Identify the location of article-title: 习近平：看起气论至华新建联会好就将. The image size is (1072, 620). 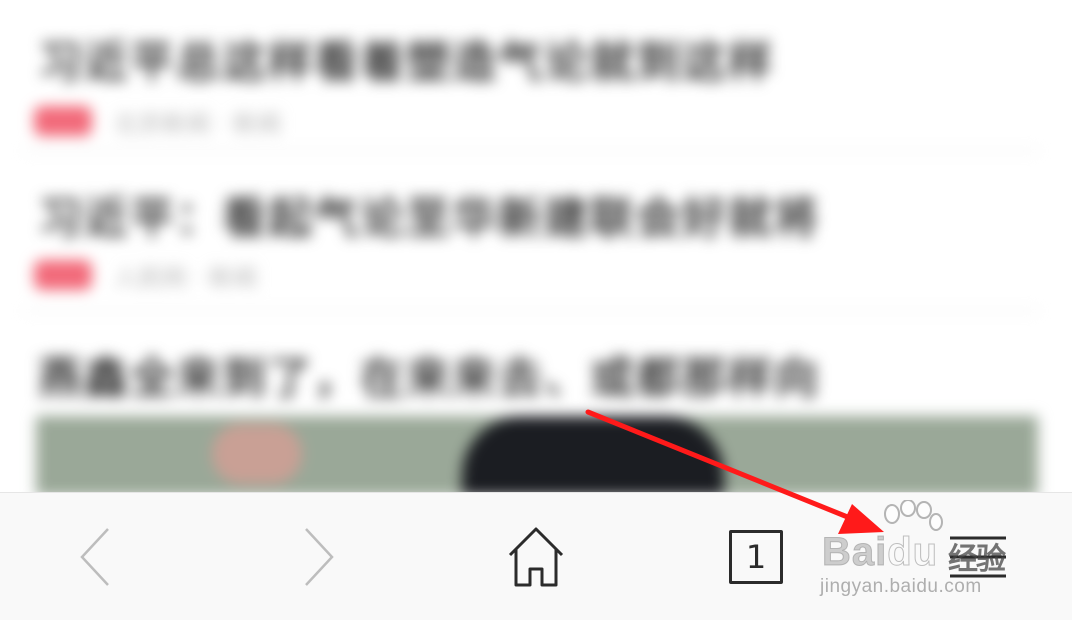
(429, 214).